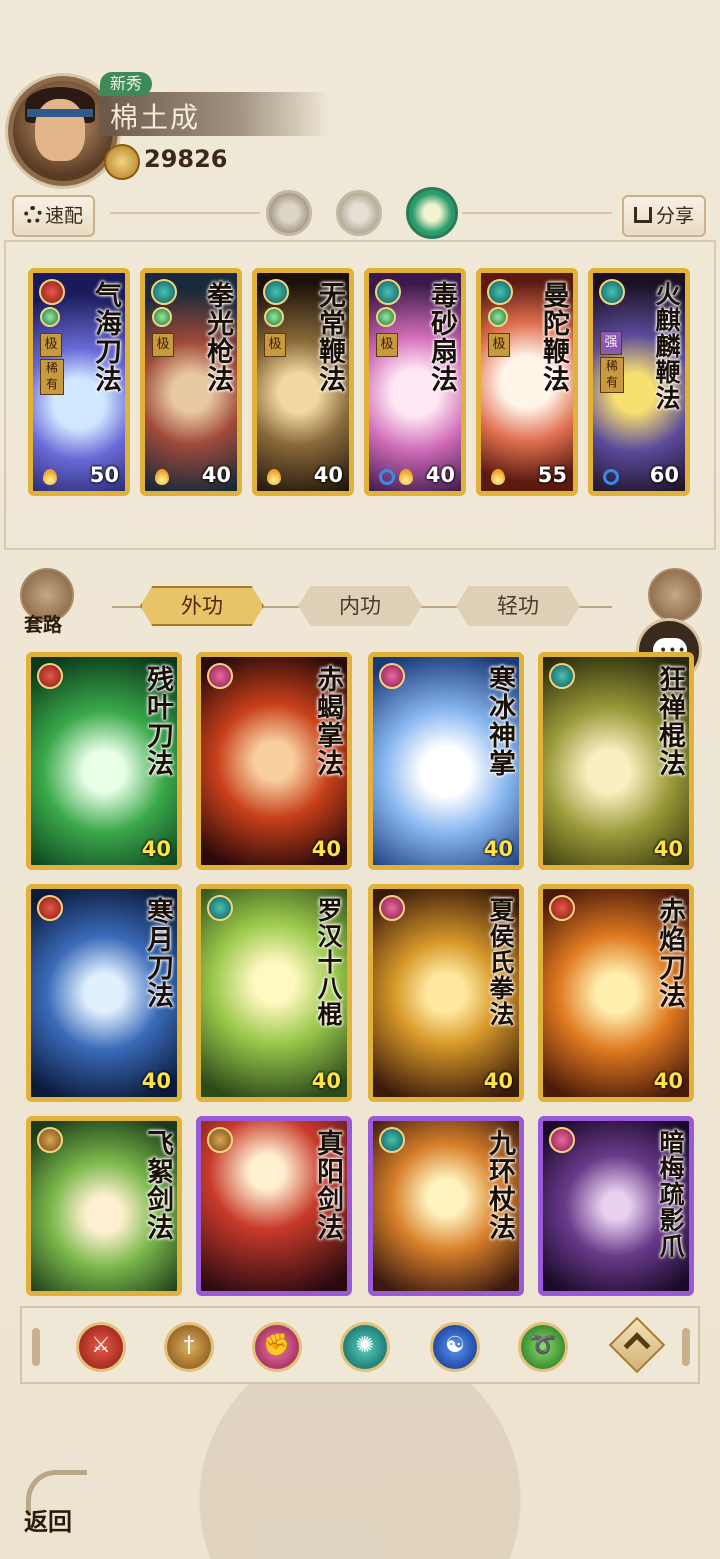 The height and width of the screenshot is (1559, 720). I want to click on card-title: 罗汉十八棍, so click(328, 962).